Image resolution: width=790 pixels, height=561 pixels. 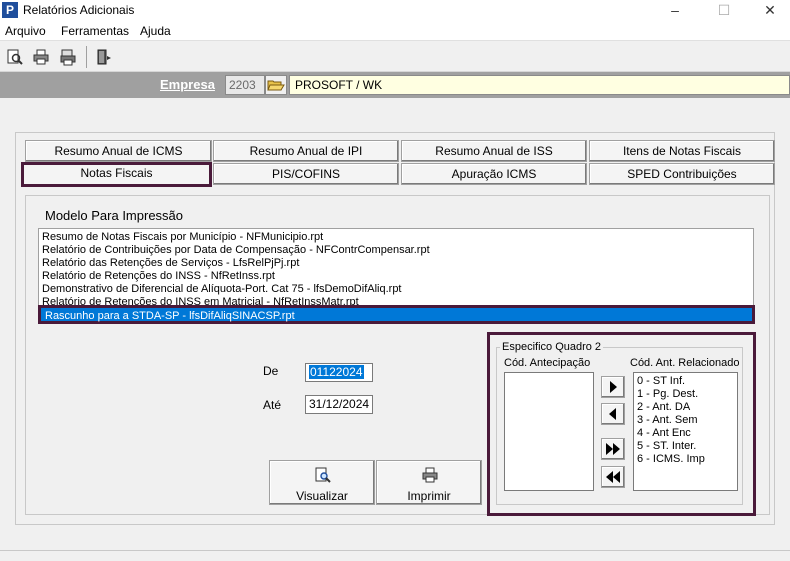 What do you see at coordinates (666, 446) in the screenshot?
I see `list-item: 5 - ST. Inter.` at bounding box center [666, 446].